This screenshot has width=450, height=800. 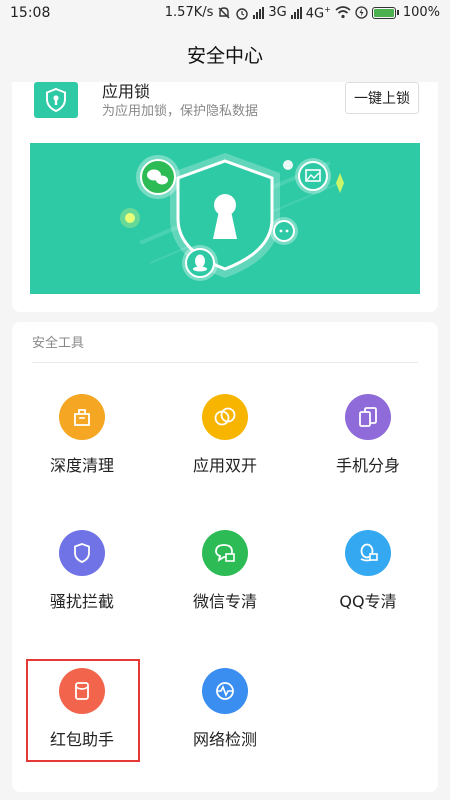 What do you see at coordinates (225, 362) in the screenshot?
I see `section-divider` at bounding box center [225, 362].